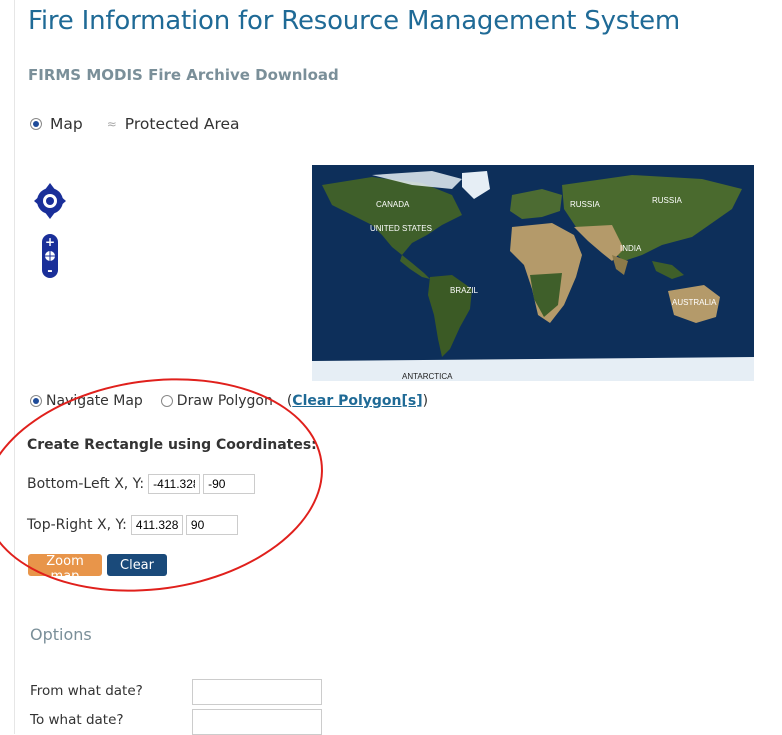 This screenshot has width=782, height=735. Describe the element at coordinates (156, 525) in the screenshot. I see `top-right-x-input` at that location.